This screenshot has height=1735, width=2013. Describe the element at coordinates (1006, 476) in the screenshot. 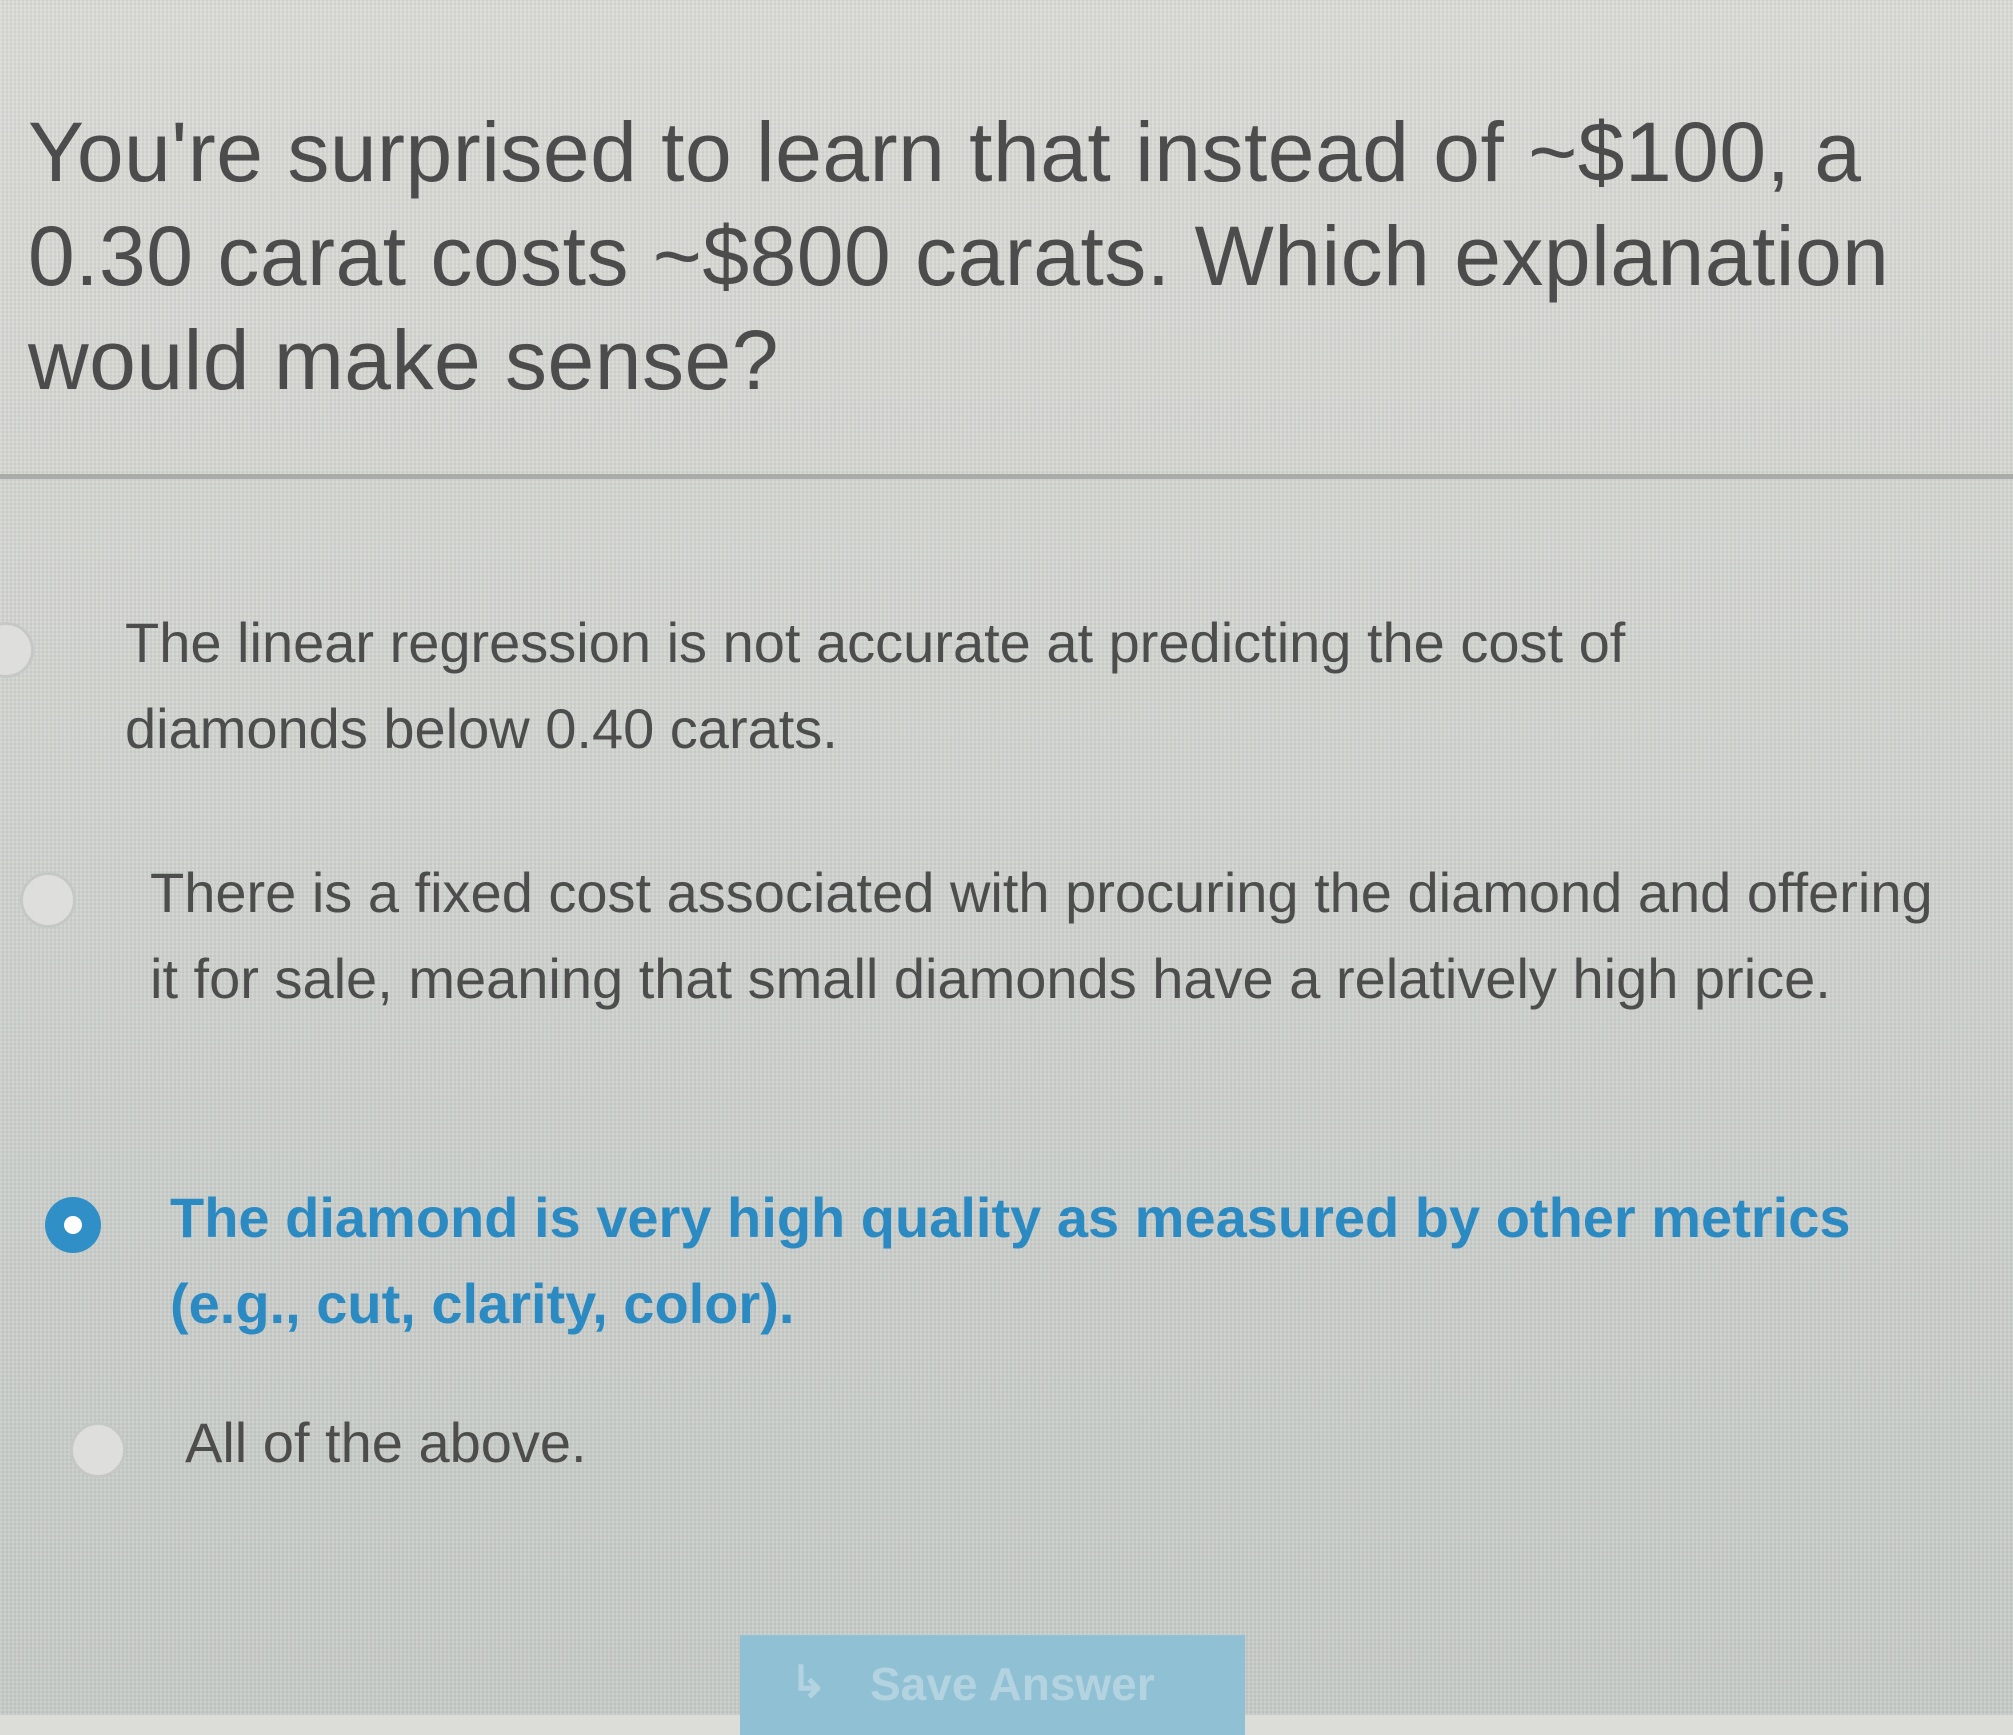

I see `divider` at that location.